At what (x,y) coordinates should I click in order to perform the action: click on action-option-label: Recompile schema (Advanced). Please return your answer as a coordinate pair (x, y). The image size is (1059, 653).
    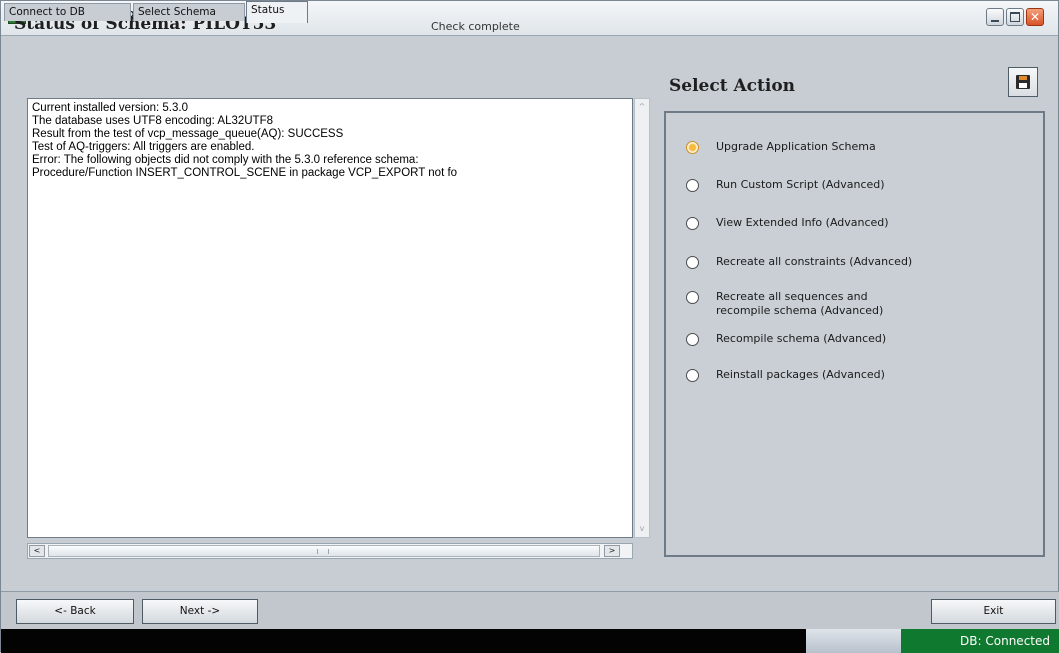
    Looking at the image, I should click on (801, 338).